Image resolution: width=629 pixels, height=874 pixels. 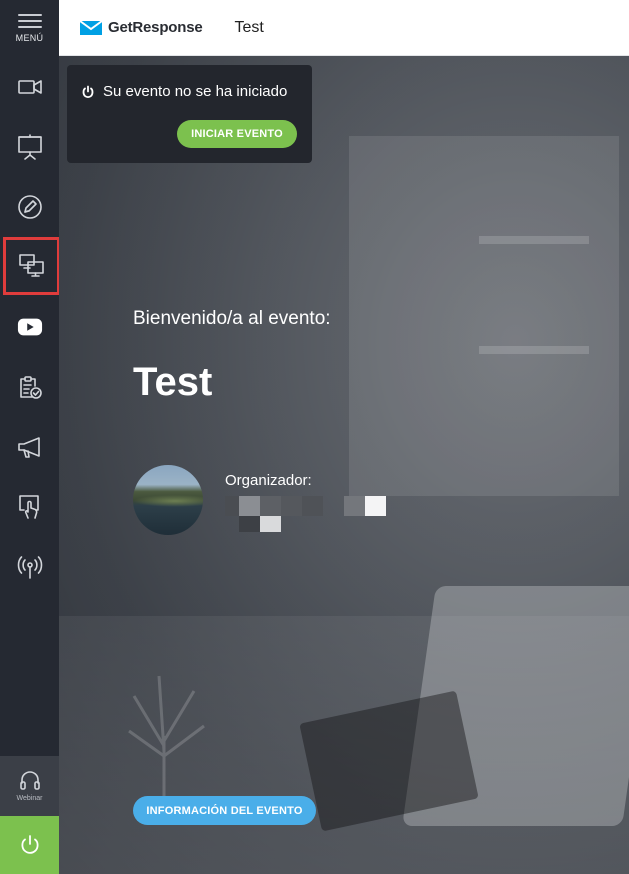 I want to click on sidebar-item-presentation, so click(x=29, y=147).